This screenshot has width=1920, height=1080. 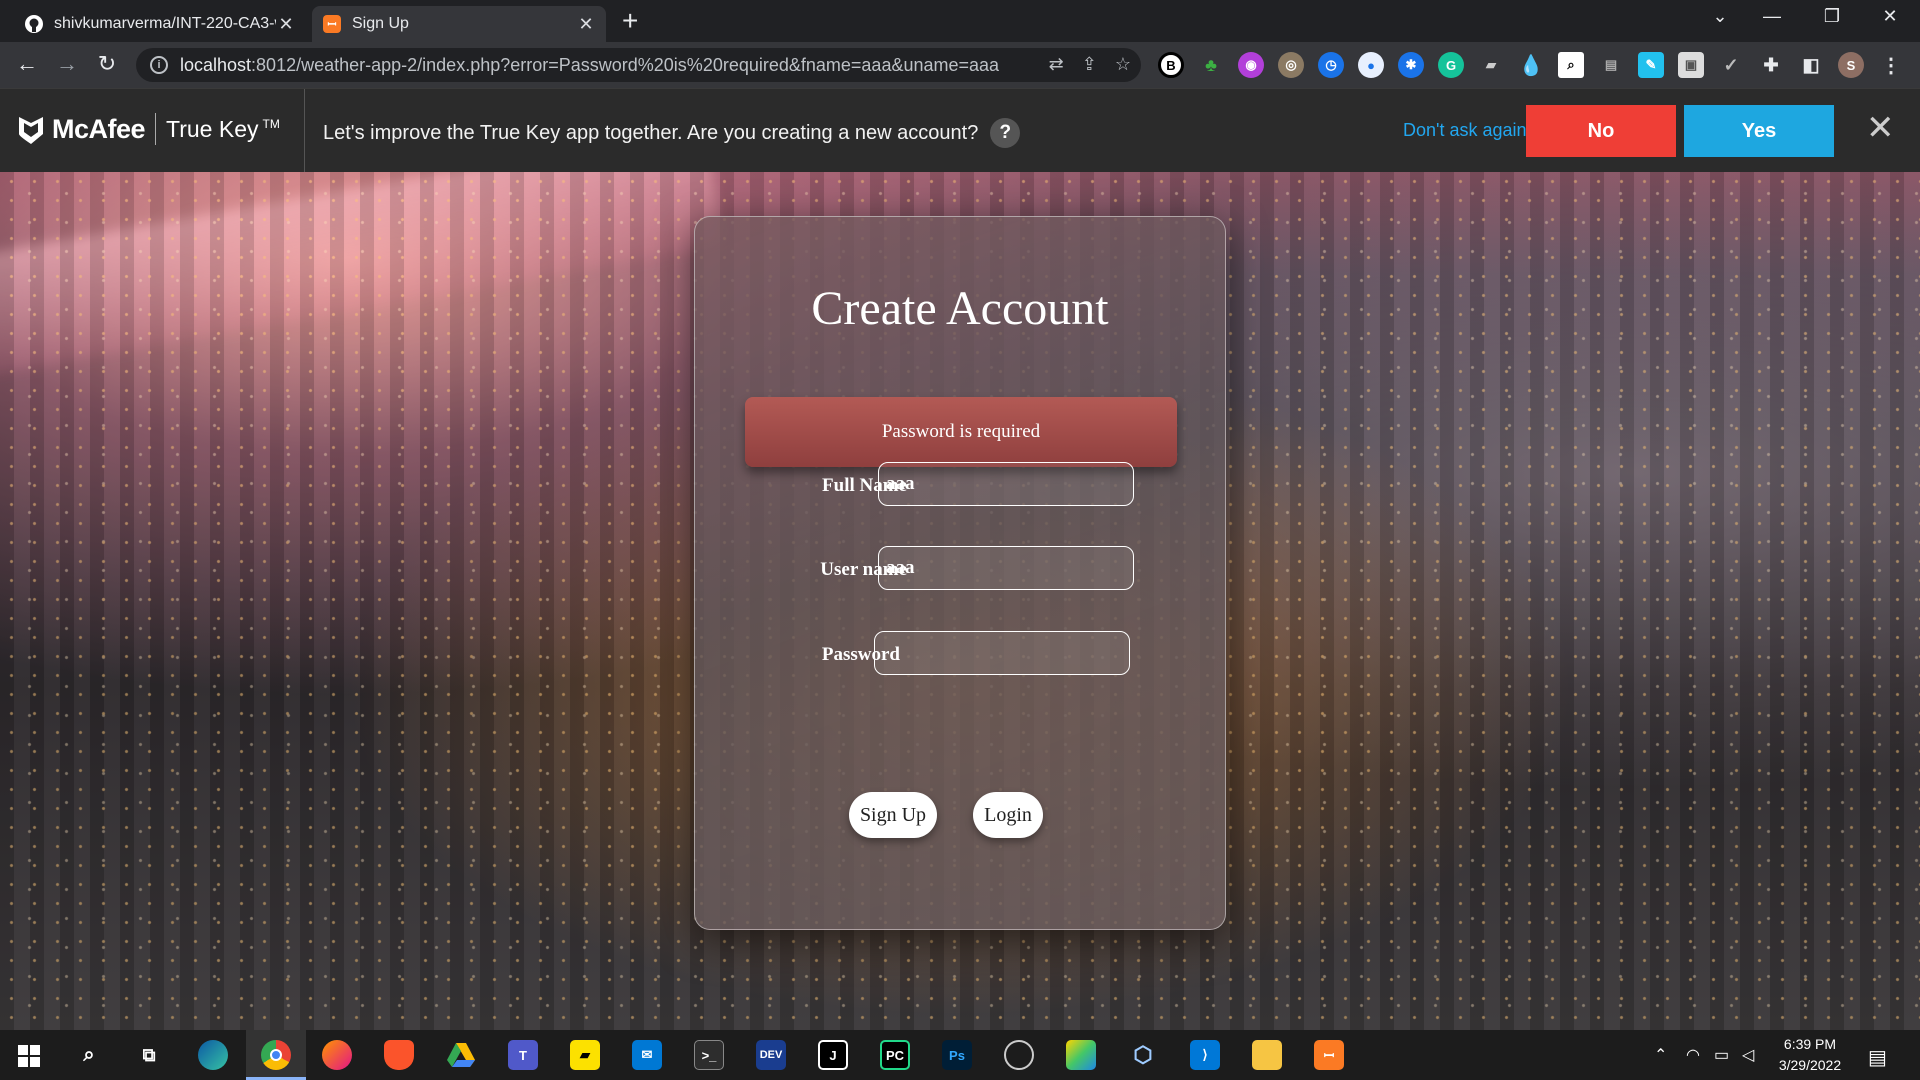 I want to click on dark-mode-extension-icon: ▰, so click(x=1491, y=65).